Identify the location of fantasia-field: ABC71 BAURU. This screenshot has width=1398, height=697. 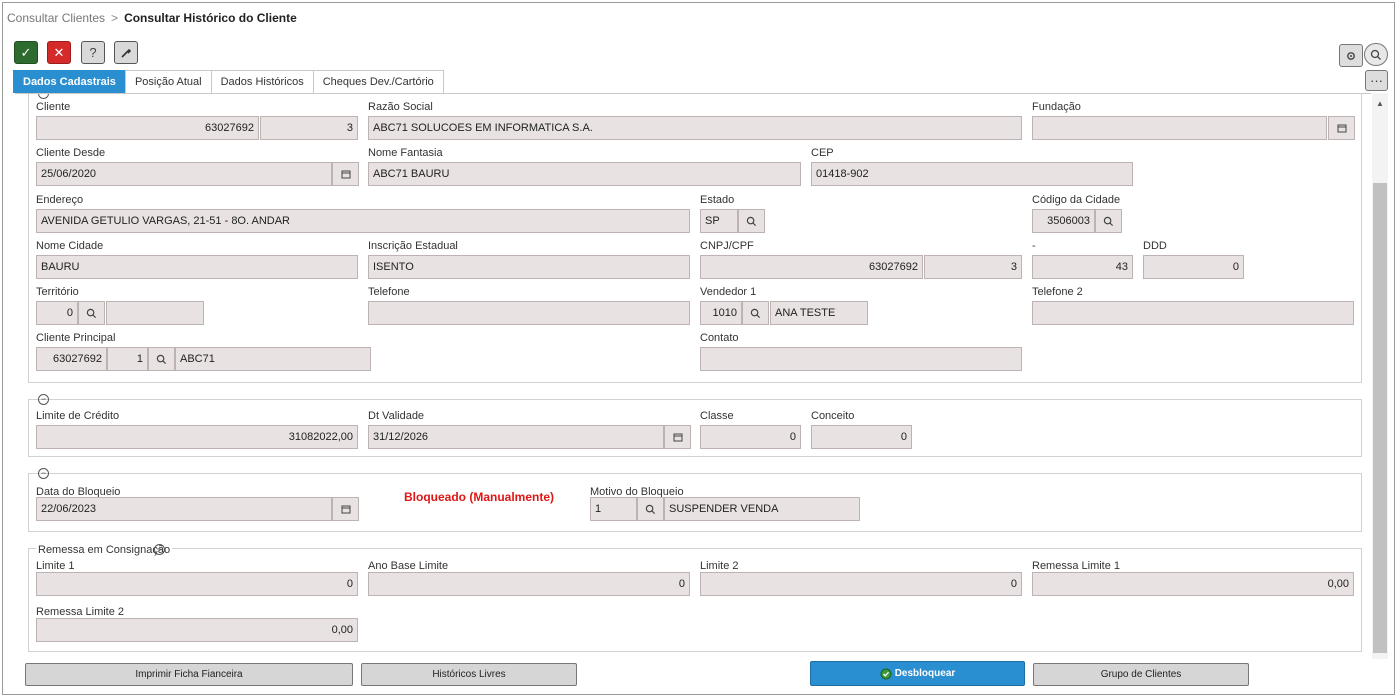
(584, 174).